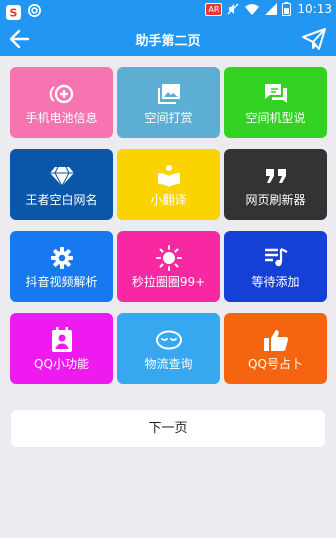 This screenshot has height=538, width=336. Describe the element at coordinates (314, 9) in the screenshot. I see `clock: 10:13` at that location.